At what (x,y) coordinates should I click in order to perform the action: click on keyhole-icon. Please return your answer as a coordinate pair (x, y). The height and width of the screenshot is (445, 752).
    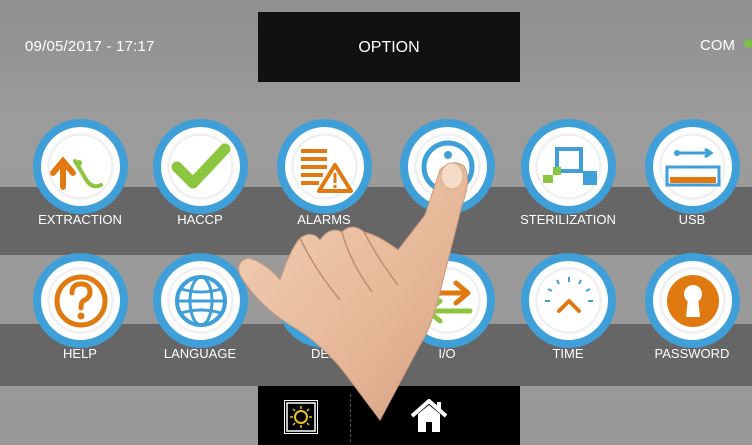
    Looking at the image, I should click on (693, 301).